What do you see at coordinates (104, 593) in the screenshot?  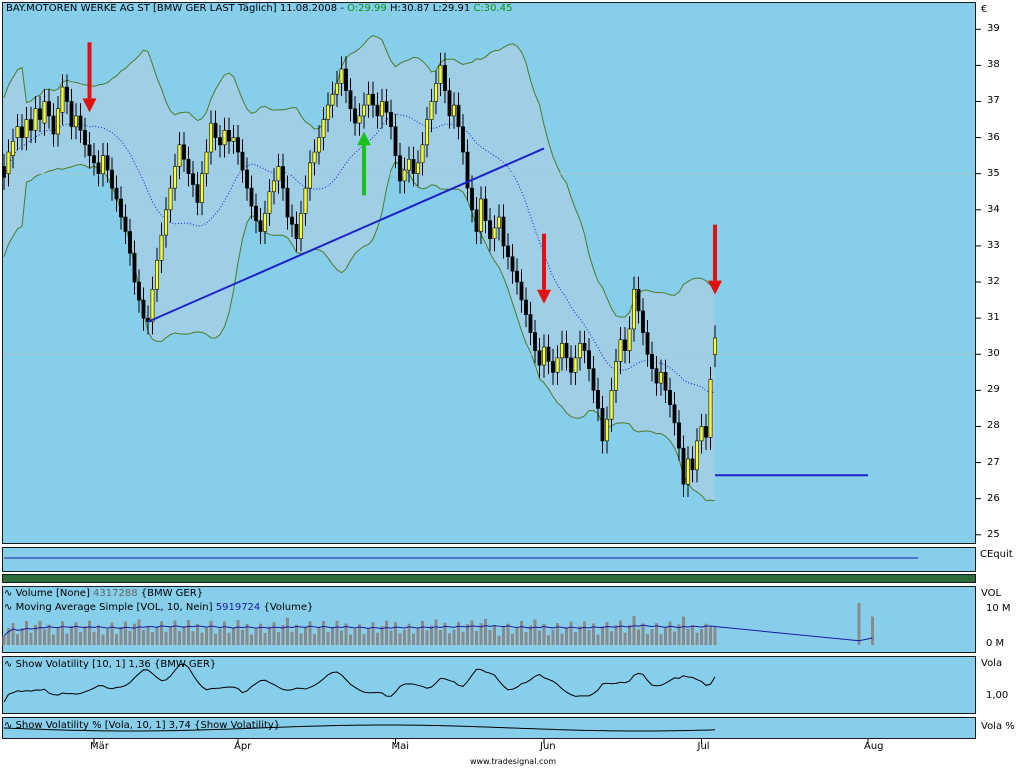 I see `volume-label: ∿ Volume [None] 4317288 {BMW GER}` at bounding box center [104, 593].